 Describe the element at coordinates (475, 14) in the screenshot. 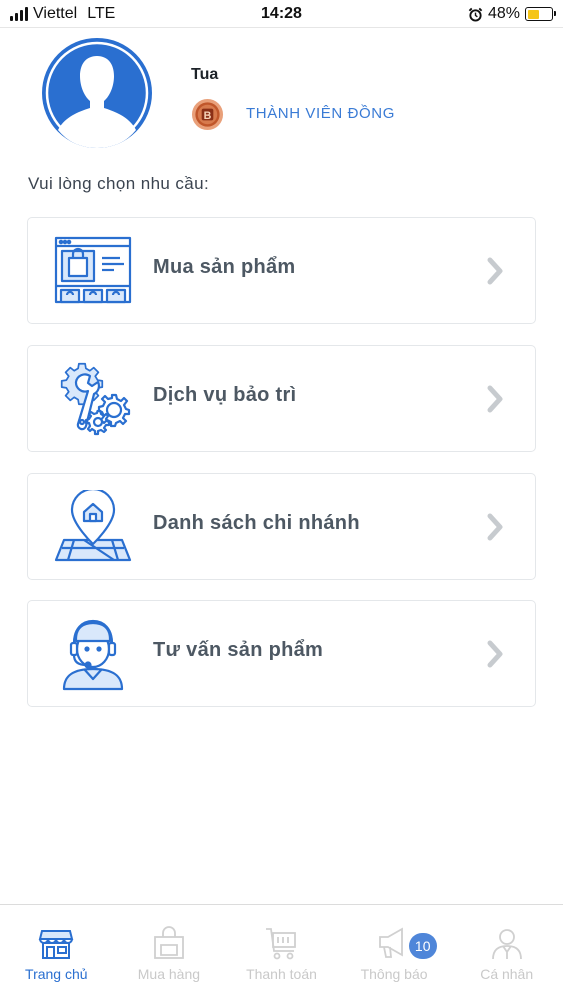

I see `alarm-clock-icon` at that location.